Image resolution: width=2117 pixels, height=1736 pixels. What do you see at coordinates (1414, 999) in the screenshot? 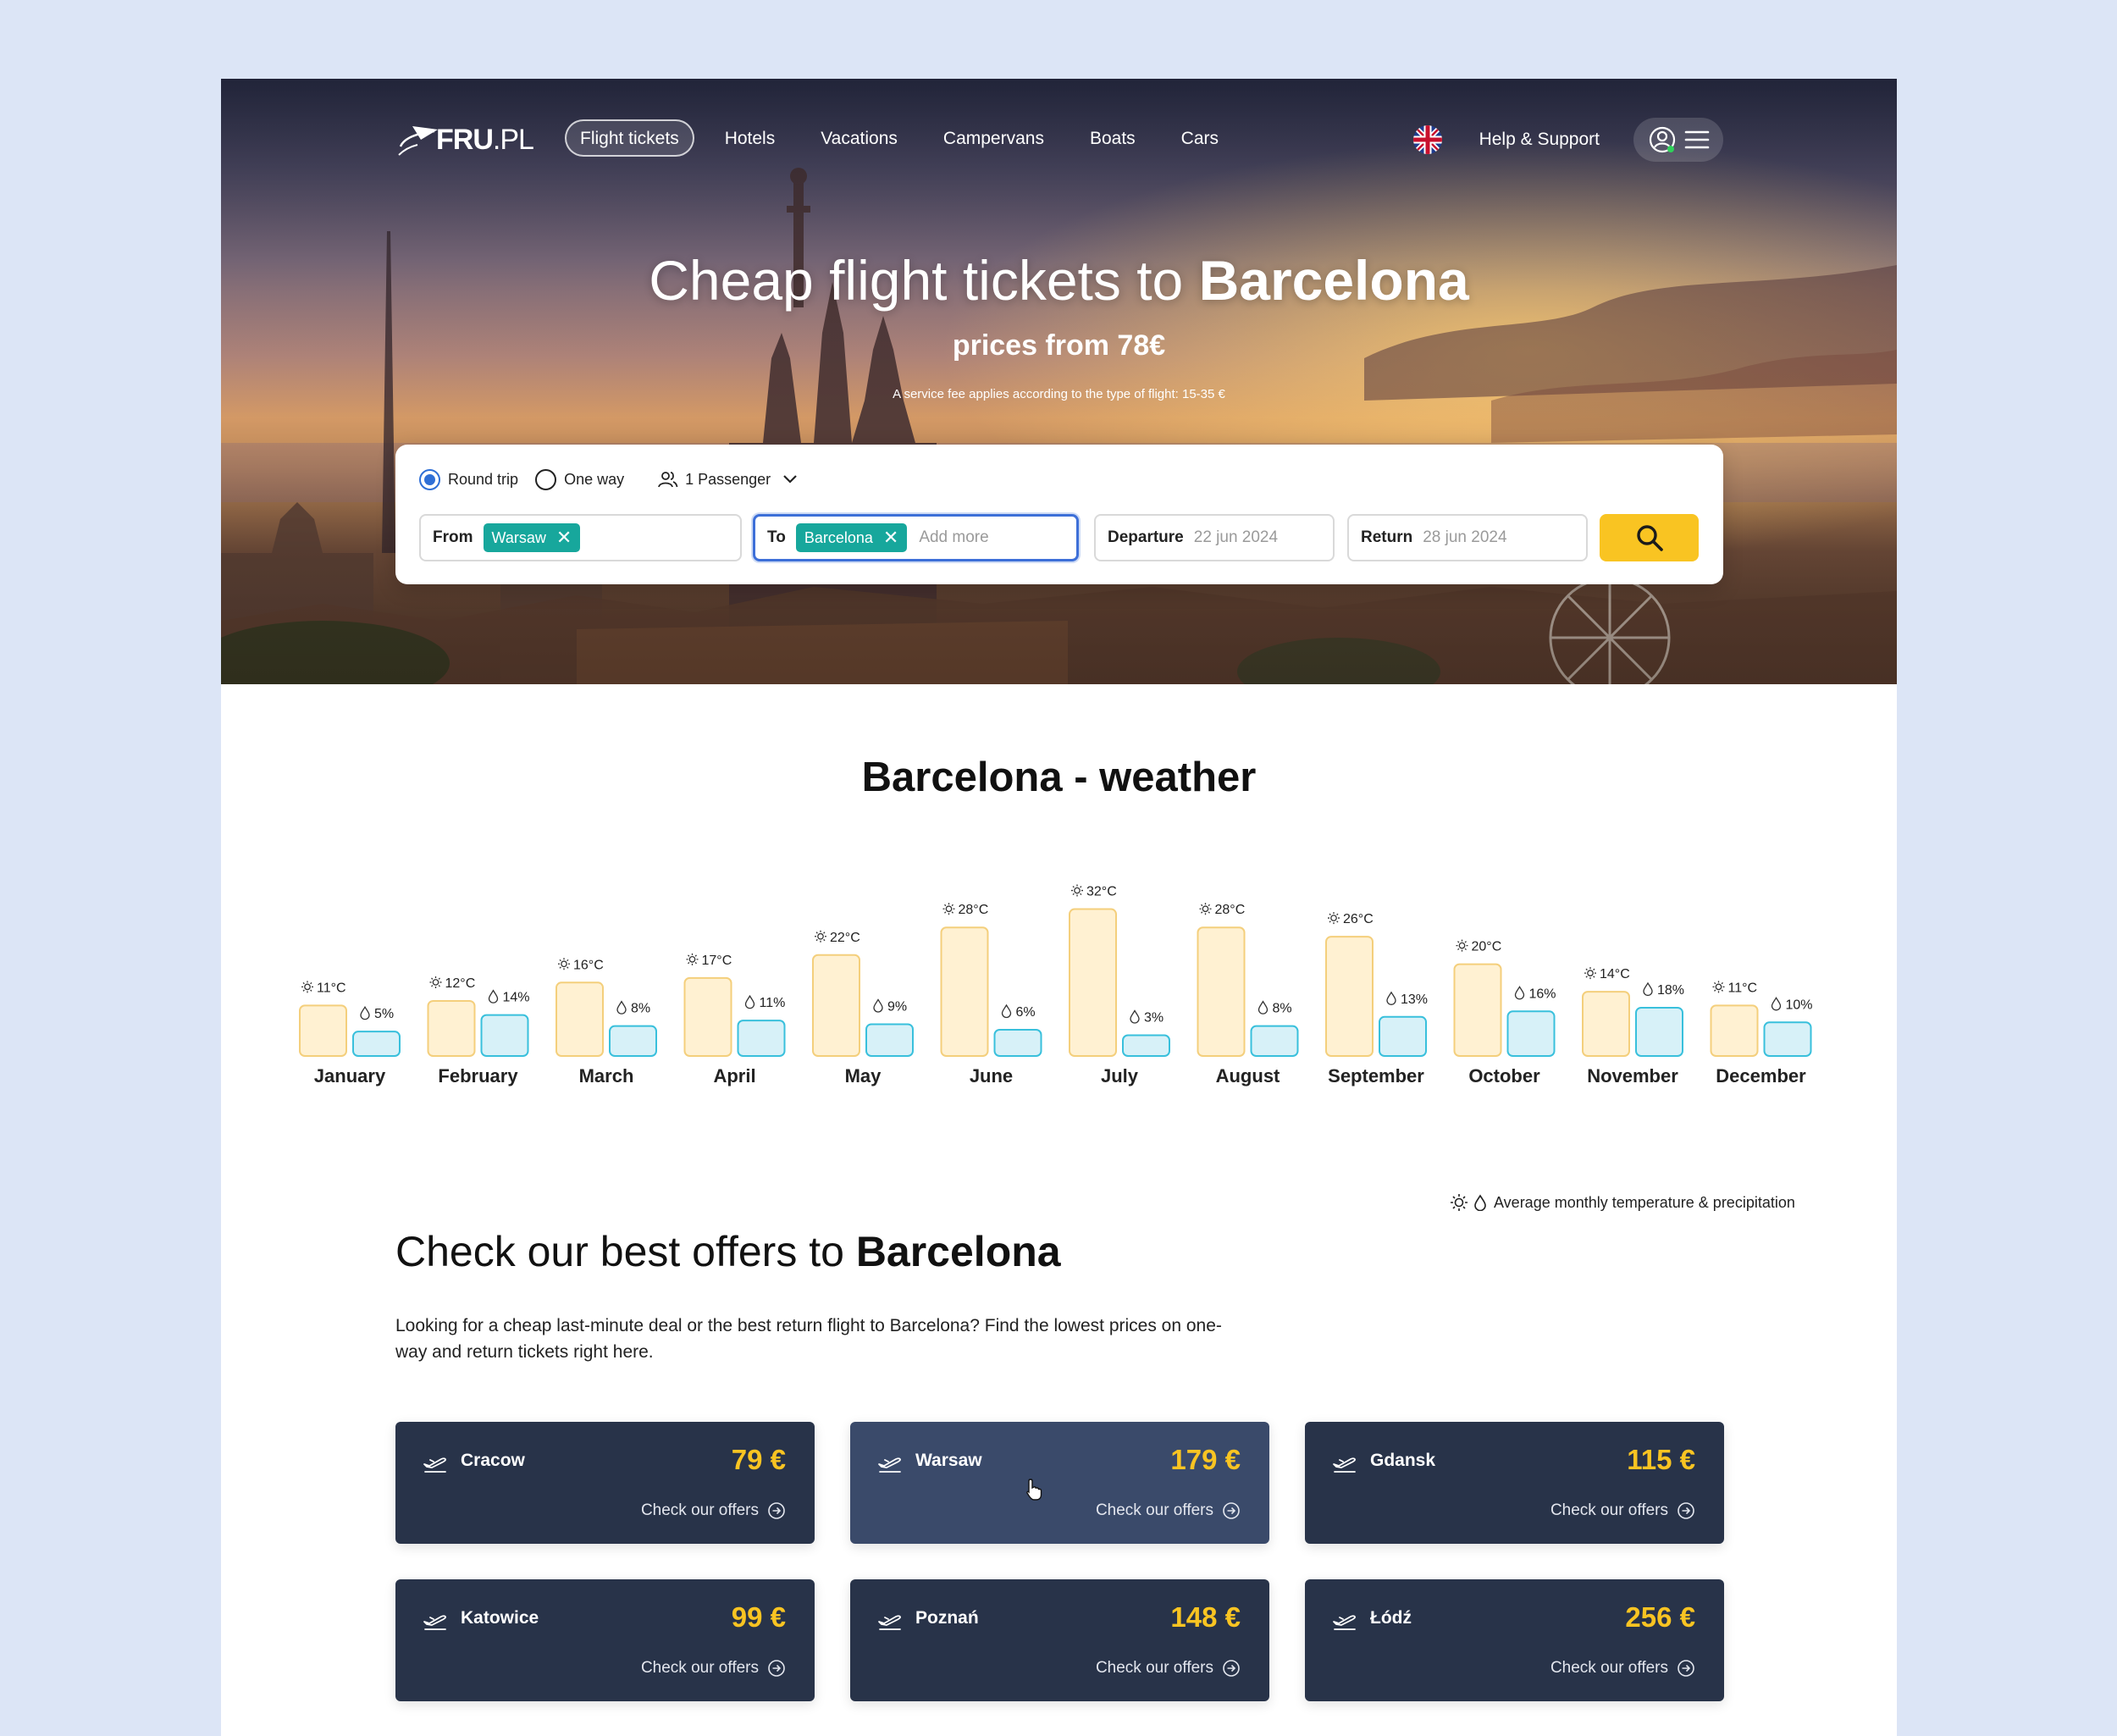
I see `precipitation-label: 13%` at bounding box center [1414, 999].